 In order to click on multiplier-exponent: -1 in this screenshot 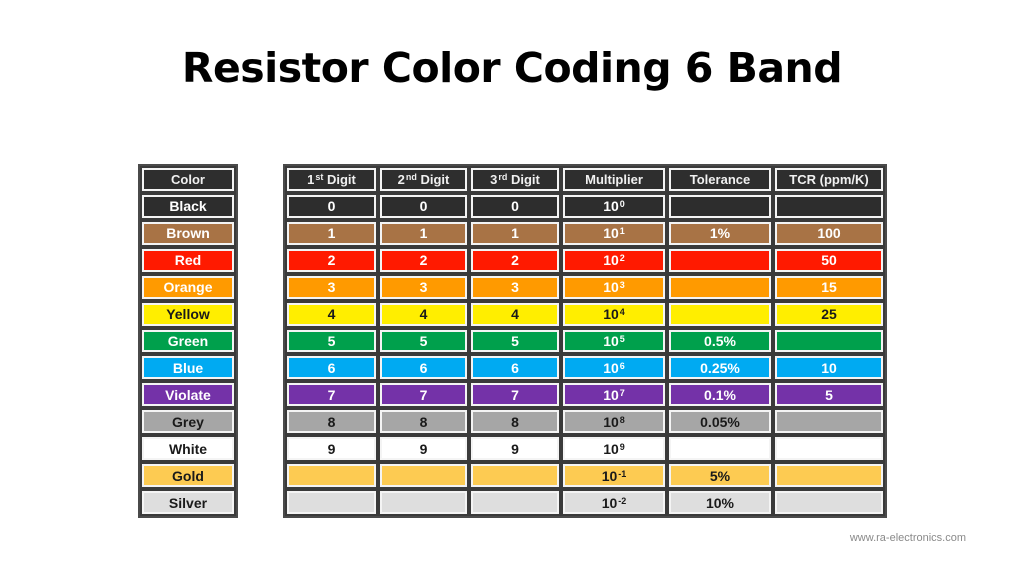, I will do `click(622, 473)`.